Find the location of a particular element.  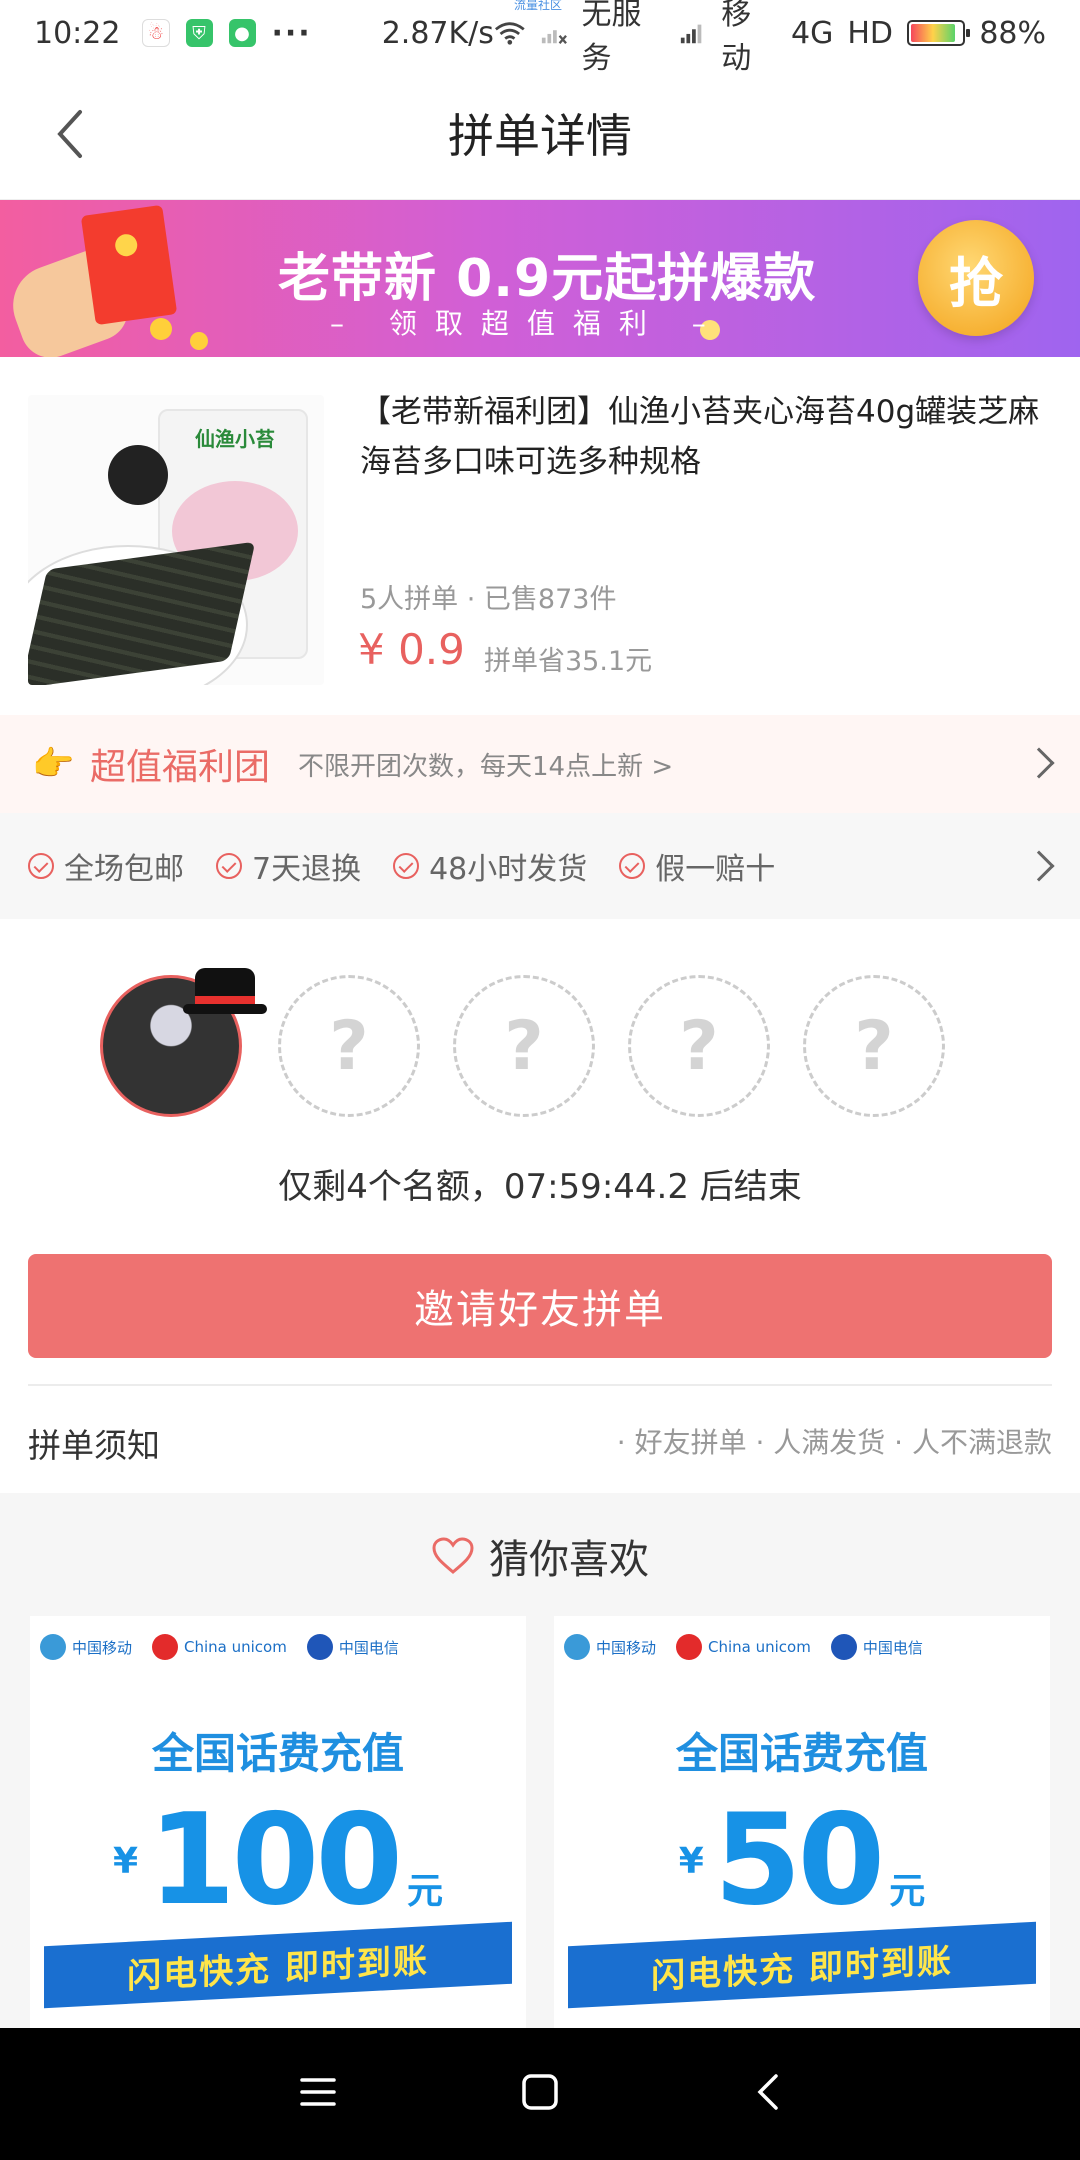

notice-items: · 好友拼单 · 人满发货 · 人不满退款 is located at coordinates (834, 1441).